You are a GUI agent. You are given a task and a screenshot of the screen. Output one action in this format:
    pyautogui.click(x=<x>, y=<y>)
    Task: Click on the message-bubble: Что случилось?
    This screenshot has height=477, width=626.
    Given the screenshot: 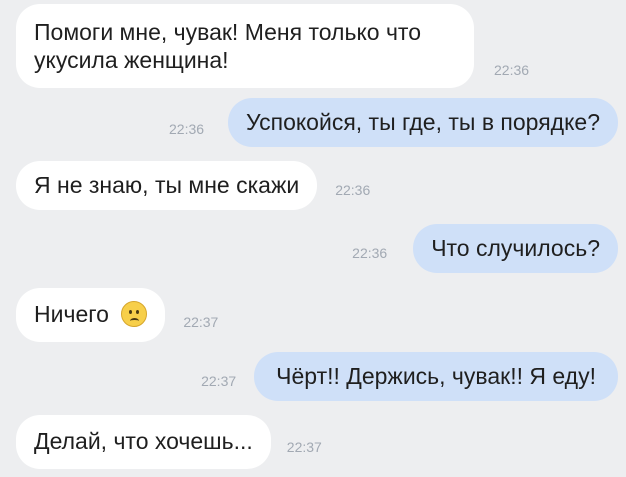 What is the action you would take?
    pyautogui.click(x=515, y=248)
    